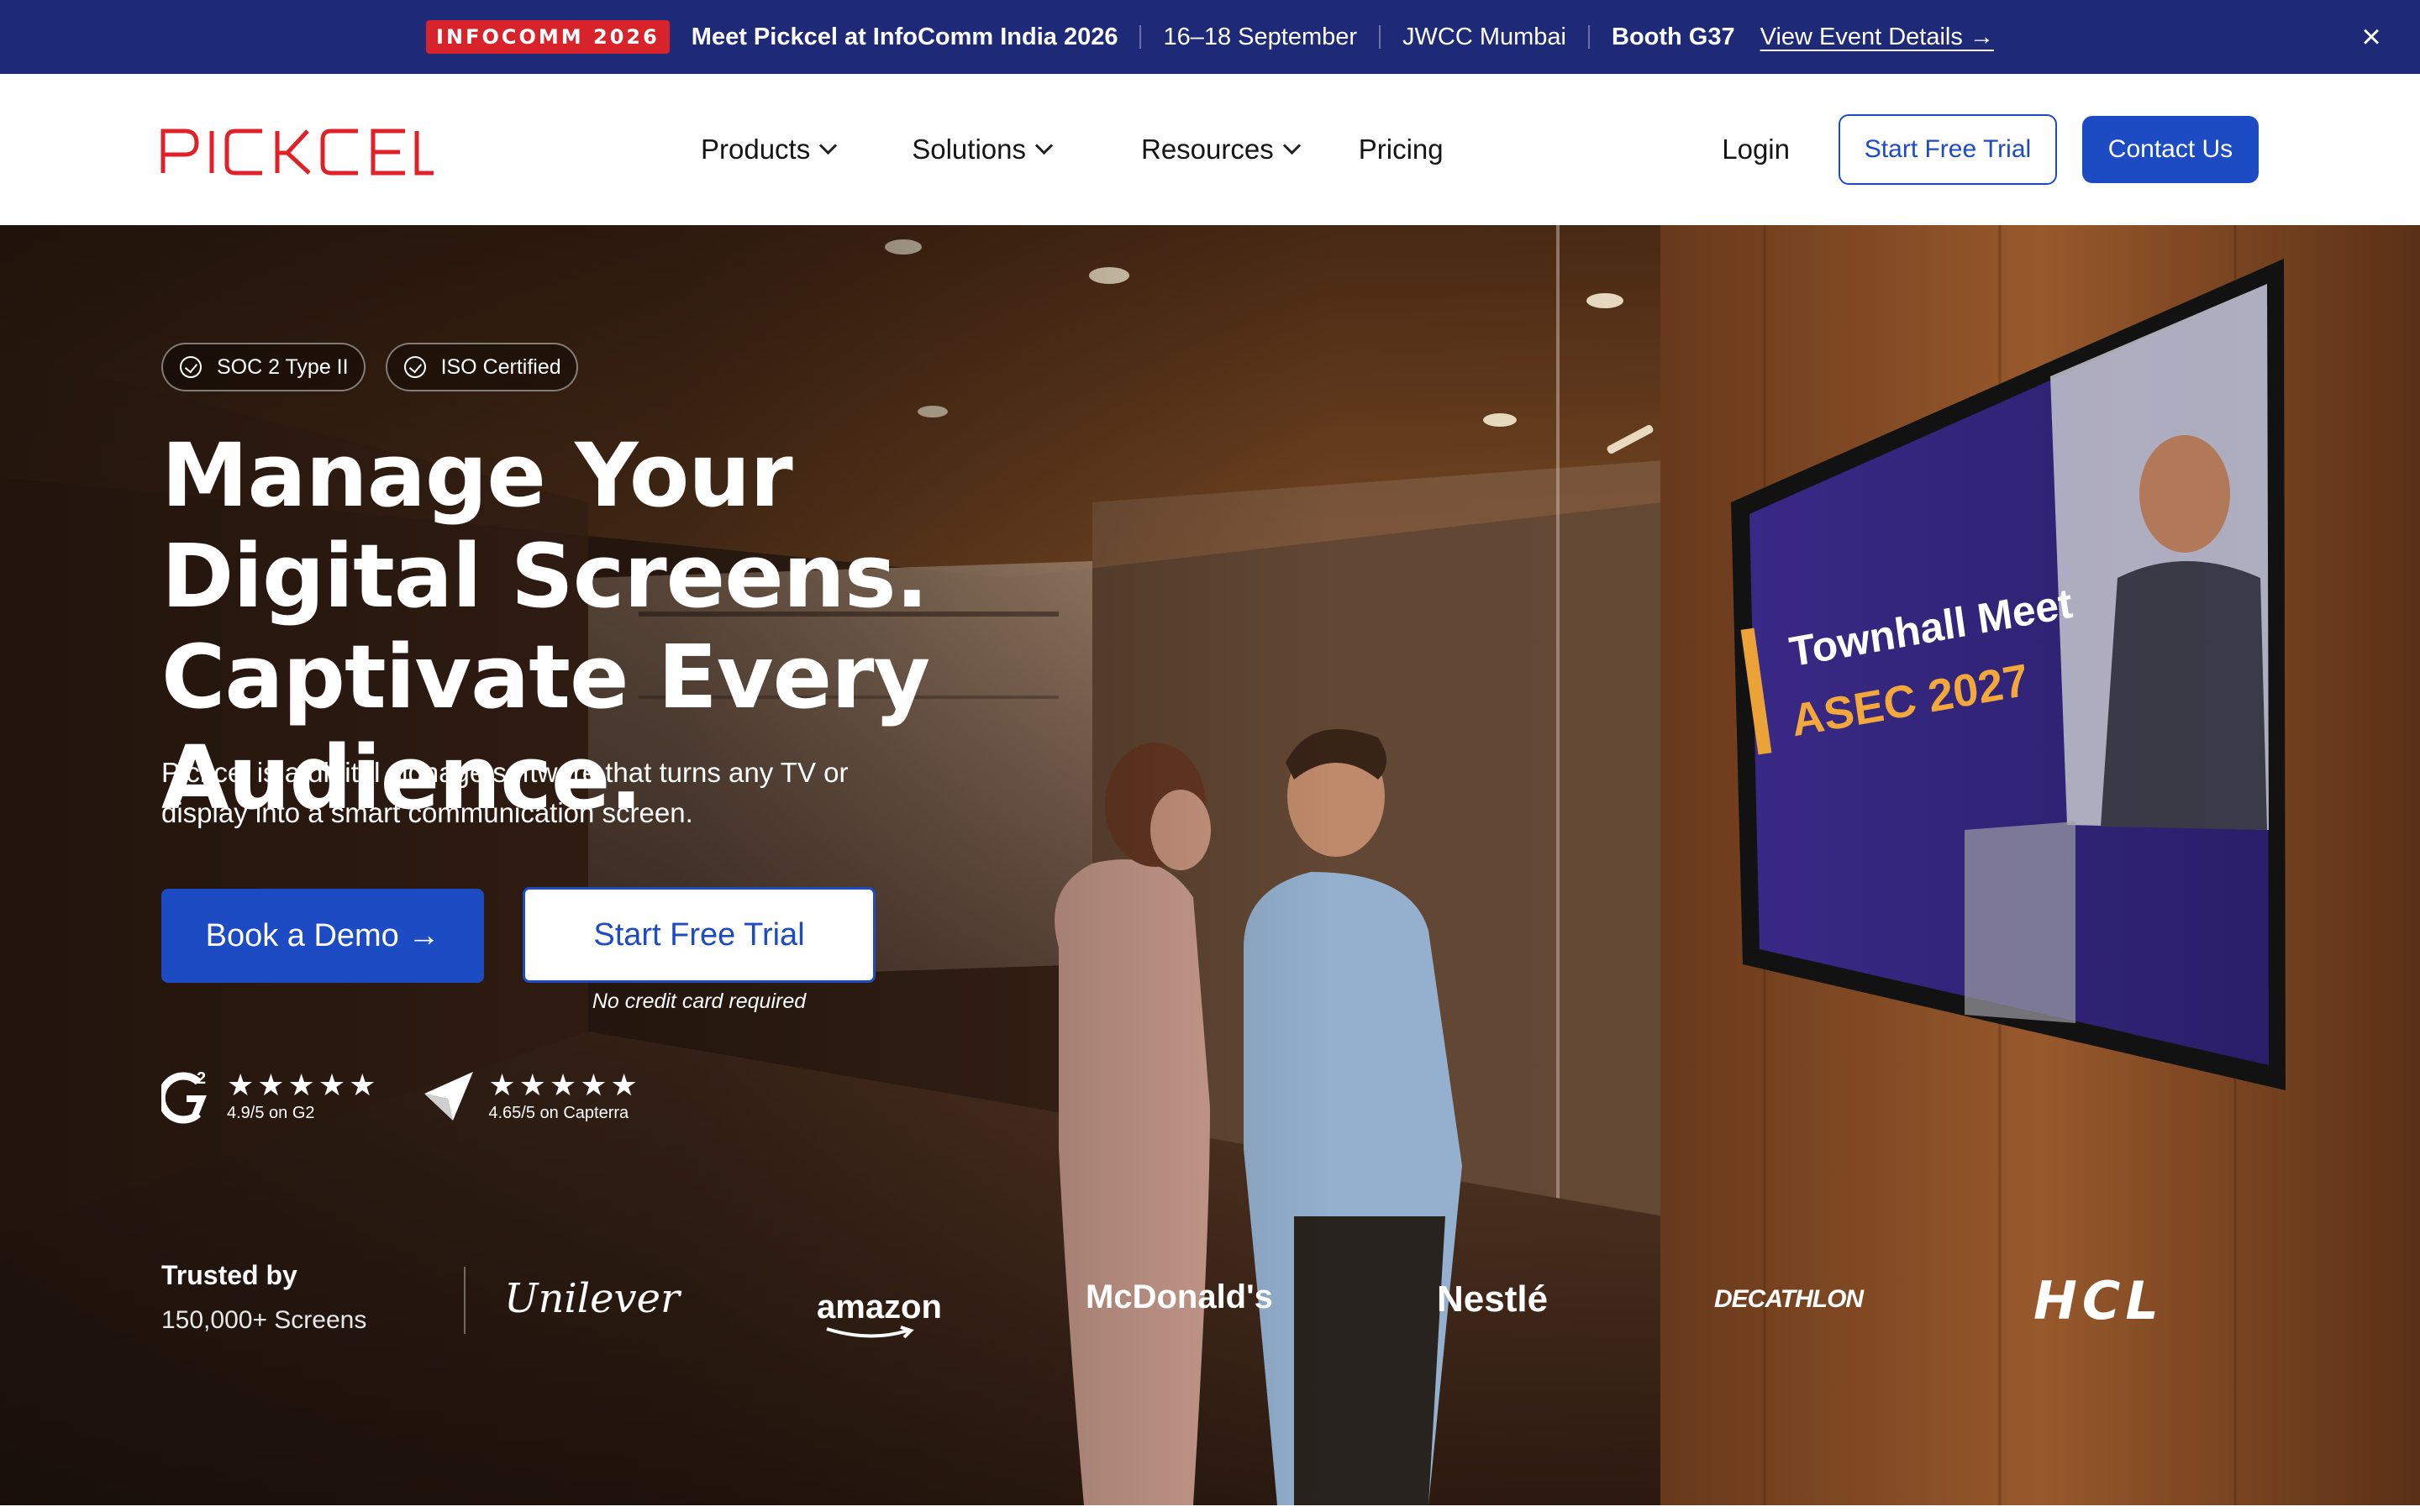 The width and height of the screenshot is (2420, 1512). What do you see at coordinates (283, 366) in the screenshot?
I see `soc2-label: SOC 2 Type II` at bounding box center [283, 366].